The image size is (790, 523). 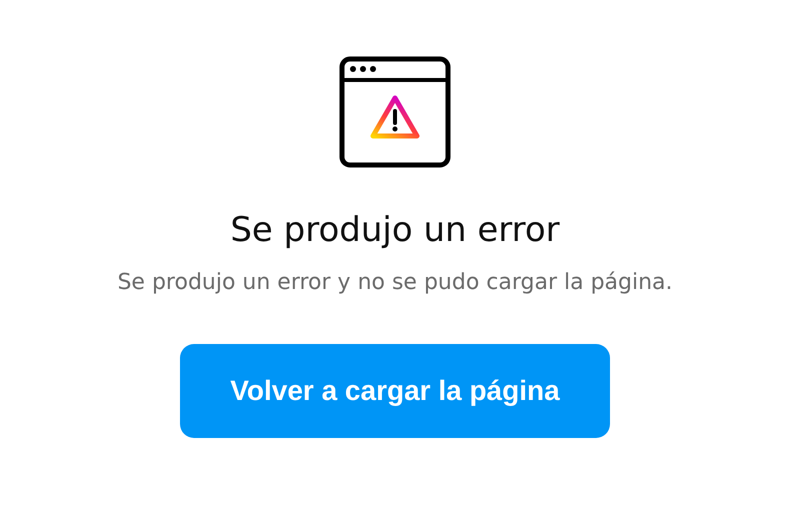 What do you see at coordinates (395, 230) in the screenshot?
I see `error-title: Se produjo un error` at bounding box center [395, 230].